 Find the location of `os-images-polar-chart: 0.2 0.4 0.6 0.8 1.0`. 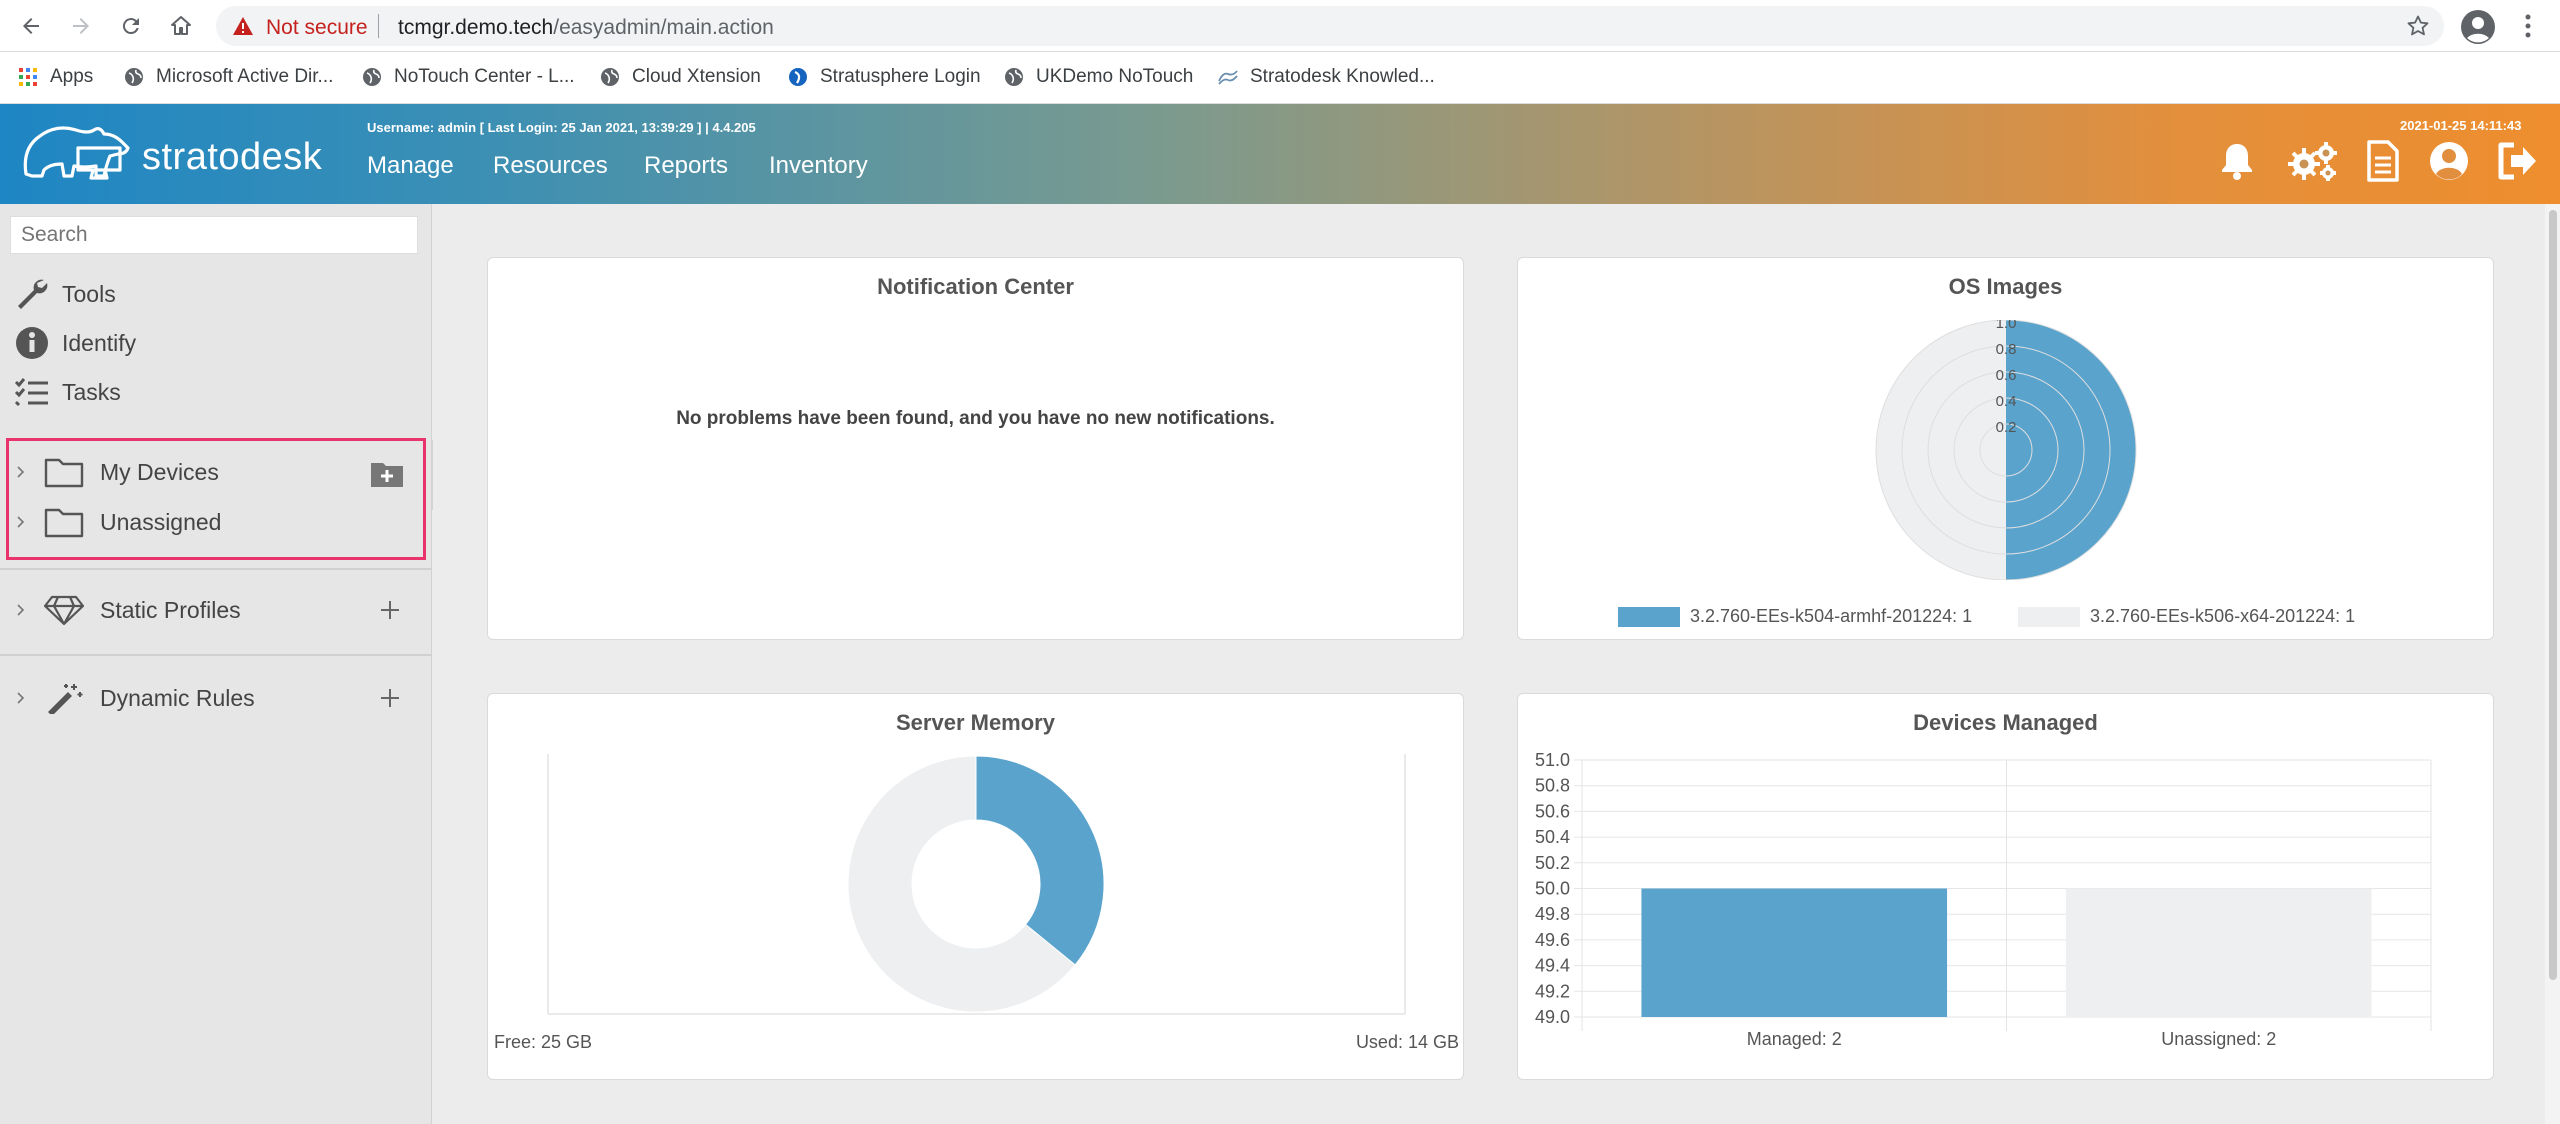

os-images-polar-chart: 0.2 0.4 0.6 0.8 1.0 is located at coordinates (2006, 450).